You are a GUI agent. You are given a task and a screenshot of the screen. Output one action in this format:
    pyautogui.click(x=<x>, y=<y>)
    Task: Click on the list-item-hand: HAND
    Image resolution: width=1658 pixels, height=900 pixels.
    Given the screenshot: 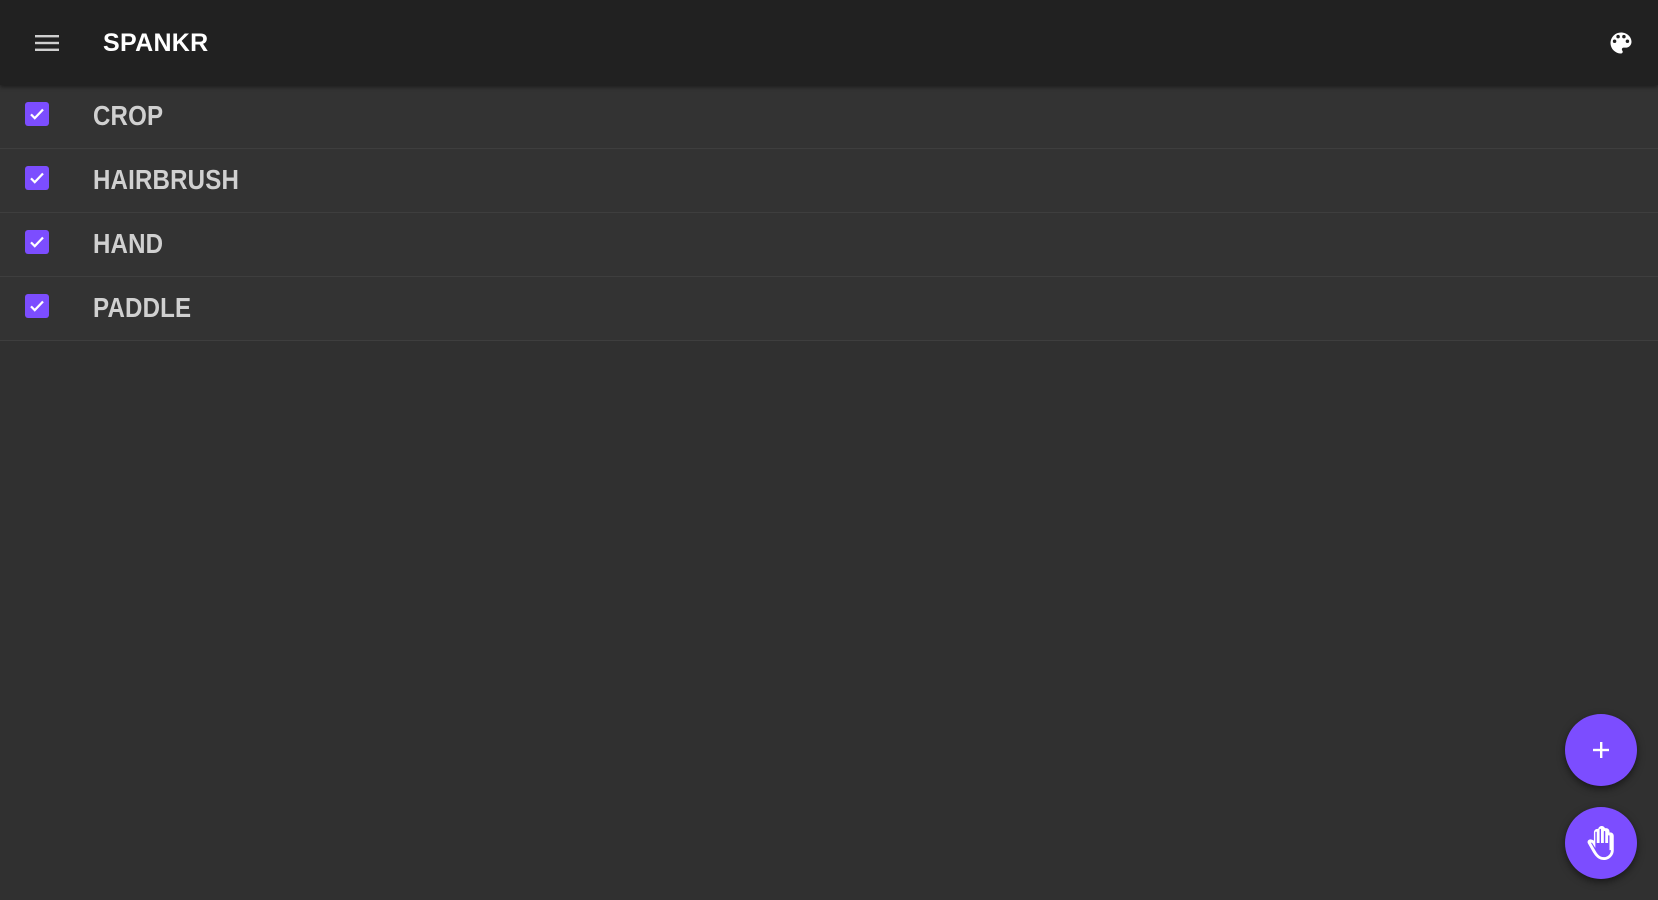 What is the action you would take?
    pyautogui.click(x=829, y=245)
    